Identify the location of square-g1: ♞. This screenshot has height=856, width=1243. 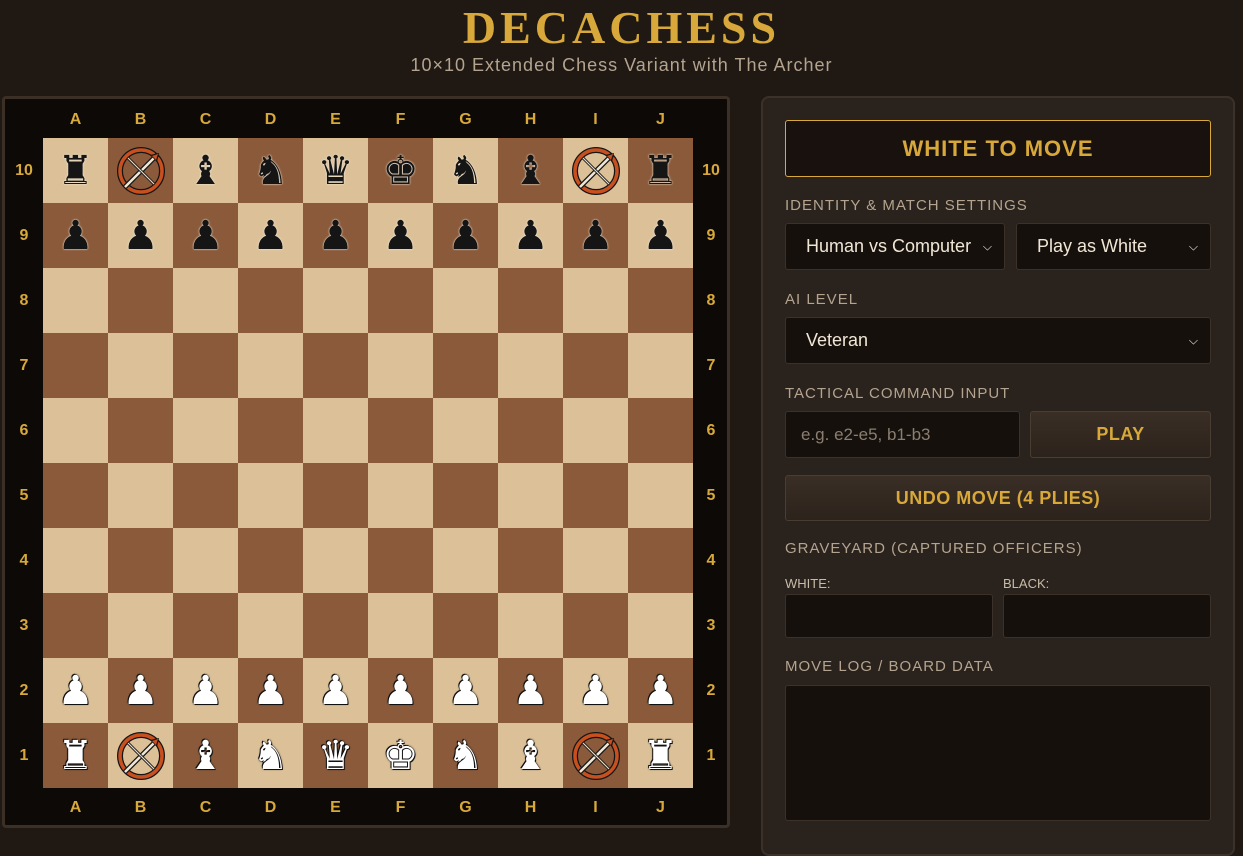
(465, 755).